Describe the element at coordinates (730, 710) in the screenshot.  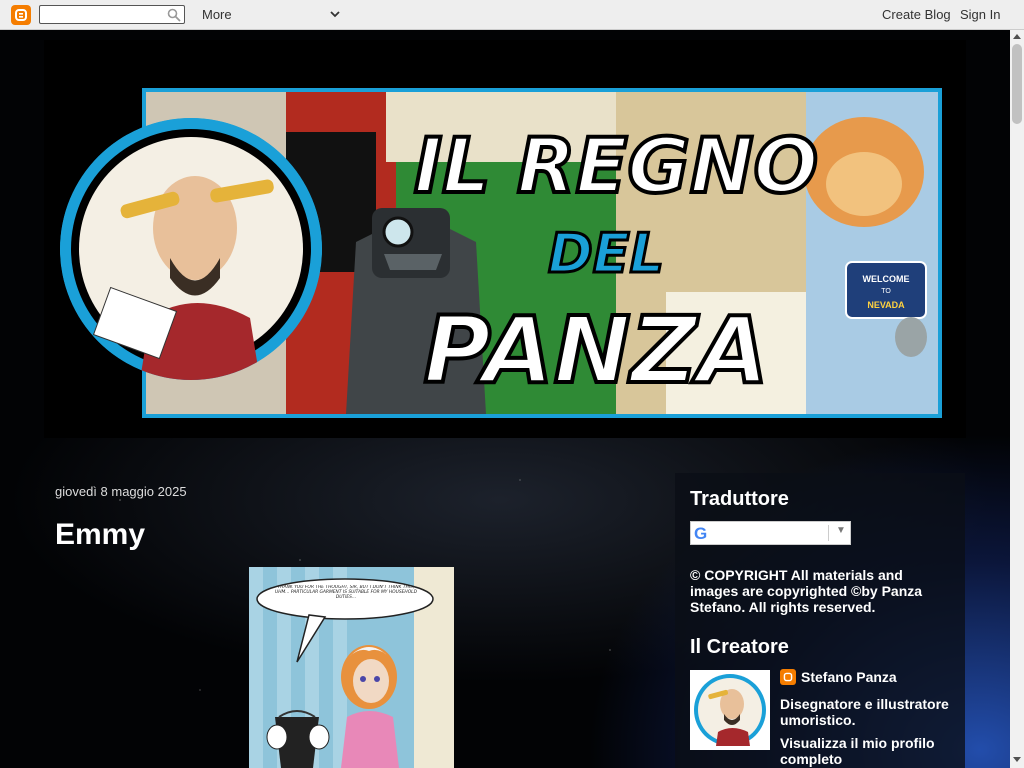
I see `profile-avatar` at that location.